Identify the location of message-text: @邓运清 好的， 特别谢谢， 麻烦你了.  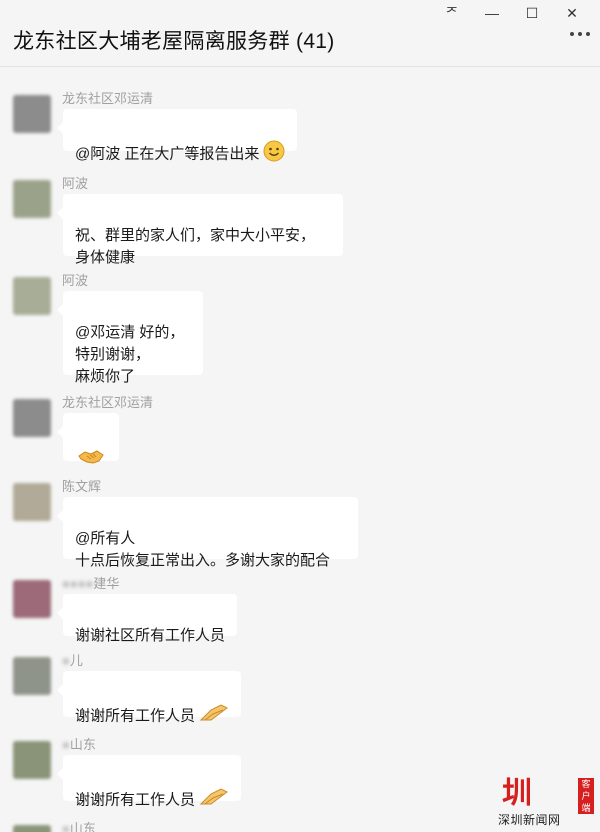
(130, 354).